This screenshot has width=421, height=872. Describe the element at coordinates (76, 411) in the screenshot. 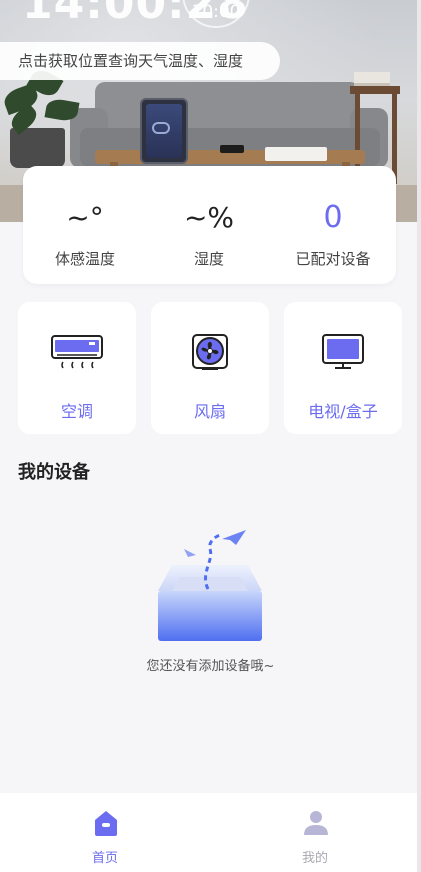

I see `device-label-air-conditioner: 空调` at that location.